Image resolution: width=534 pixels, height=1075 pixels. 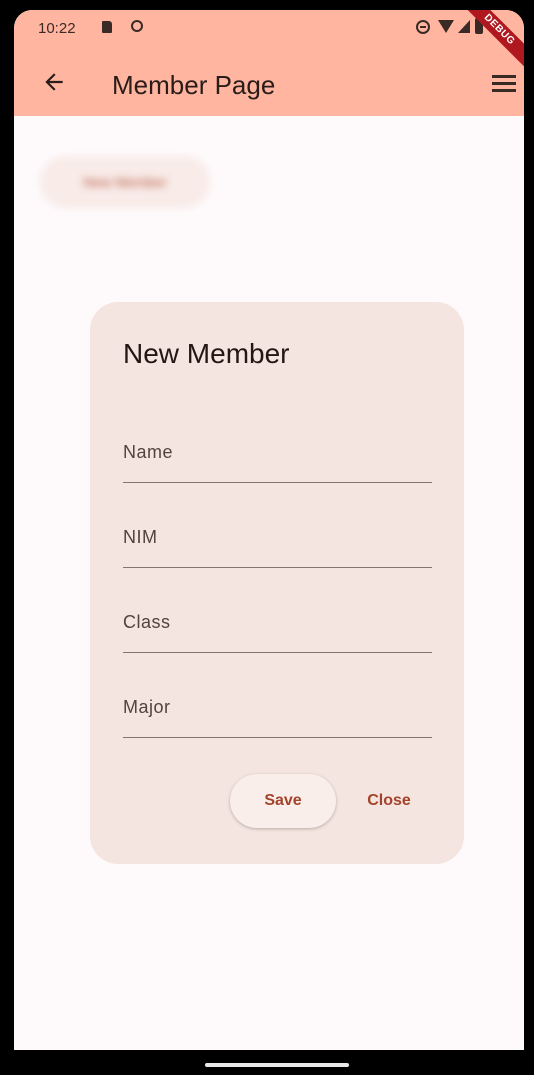 I want to click on major-field, so click(x=277, y=707).